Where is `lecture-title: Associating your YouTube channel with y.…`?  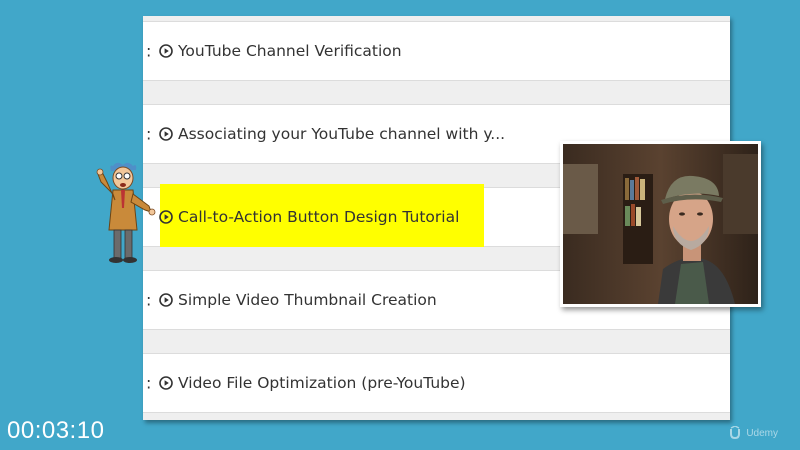
lecture-title: Associating your YouTube channel with y.… is located at coordinates (342, 134).